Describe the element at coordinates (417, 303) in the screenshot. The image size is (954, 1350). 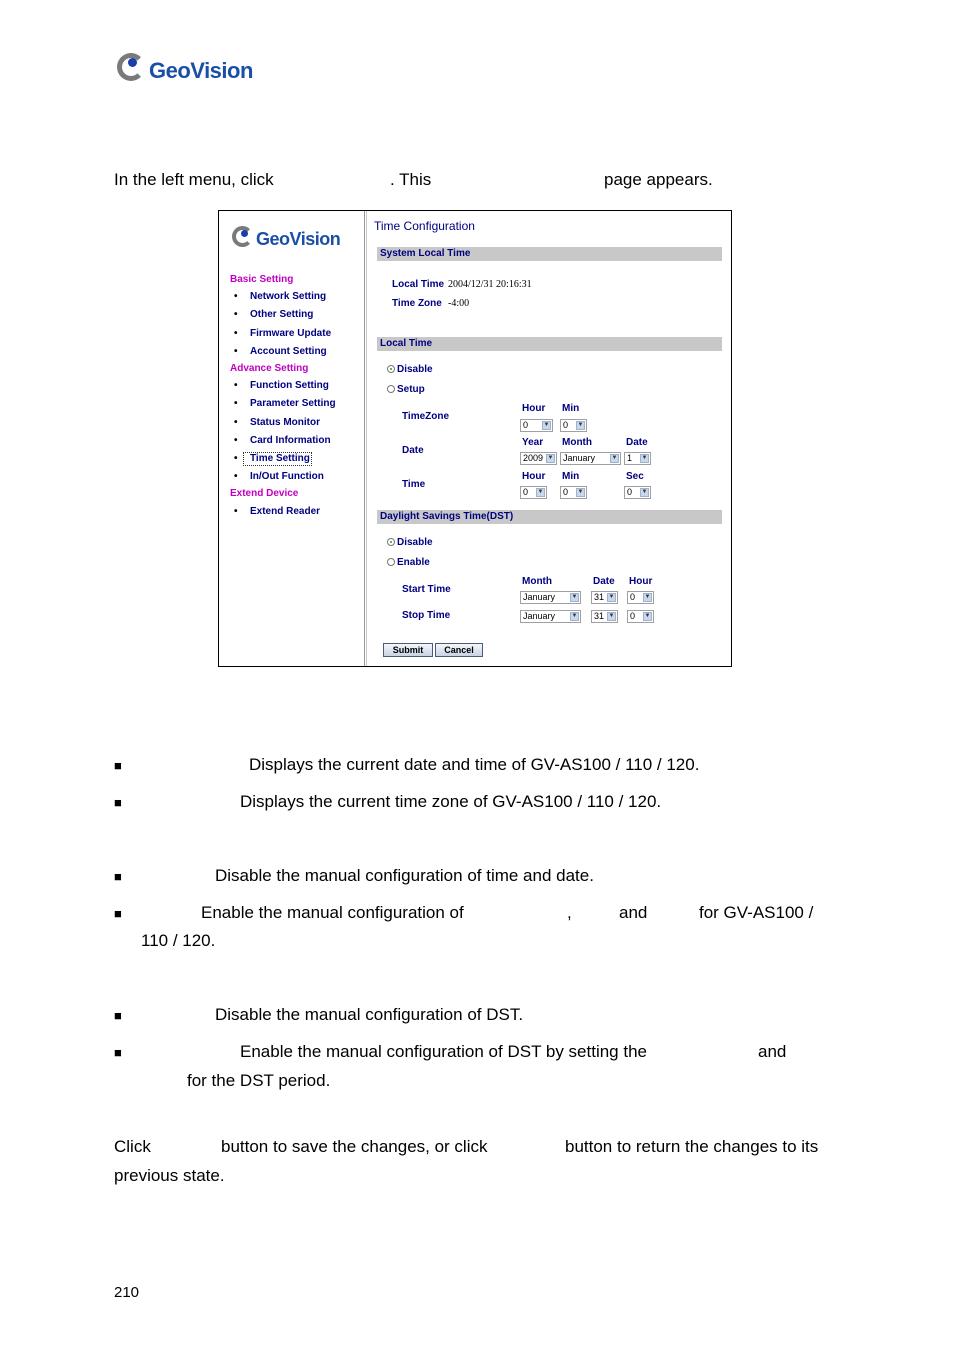
I see `time-zone-label: Time Zone` at that location.